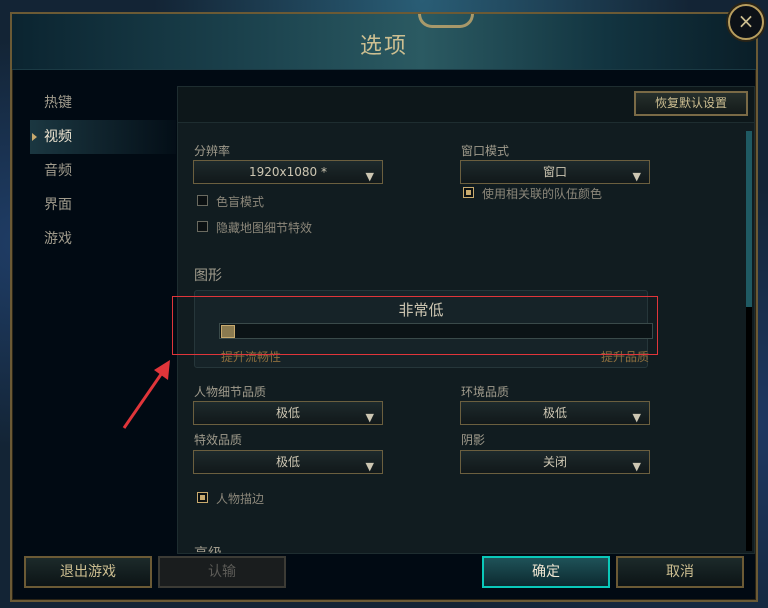 This screenshot has height=608, width=768. I want to click on crest-ornament, so click(446, 21).